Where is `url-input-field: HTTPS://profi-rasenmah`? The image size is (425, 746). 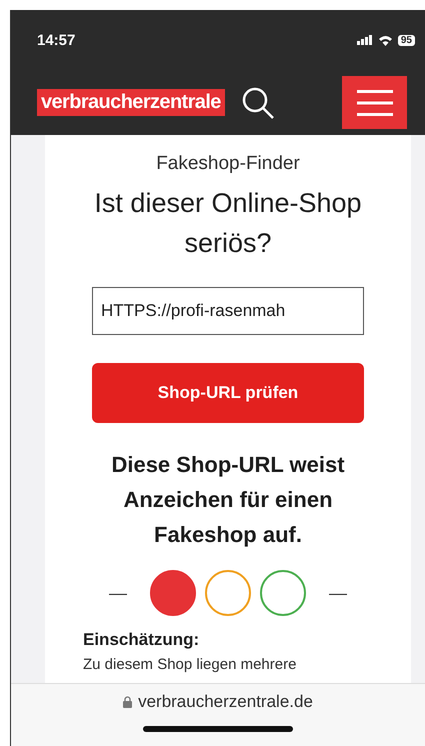
url-input-field: HTTPS://profi-rasenmah is located at coordinates (228, 311).